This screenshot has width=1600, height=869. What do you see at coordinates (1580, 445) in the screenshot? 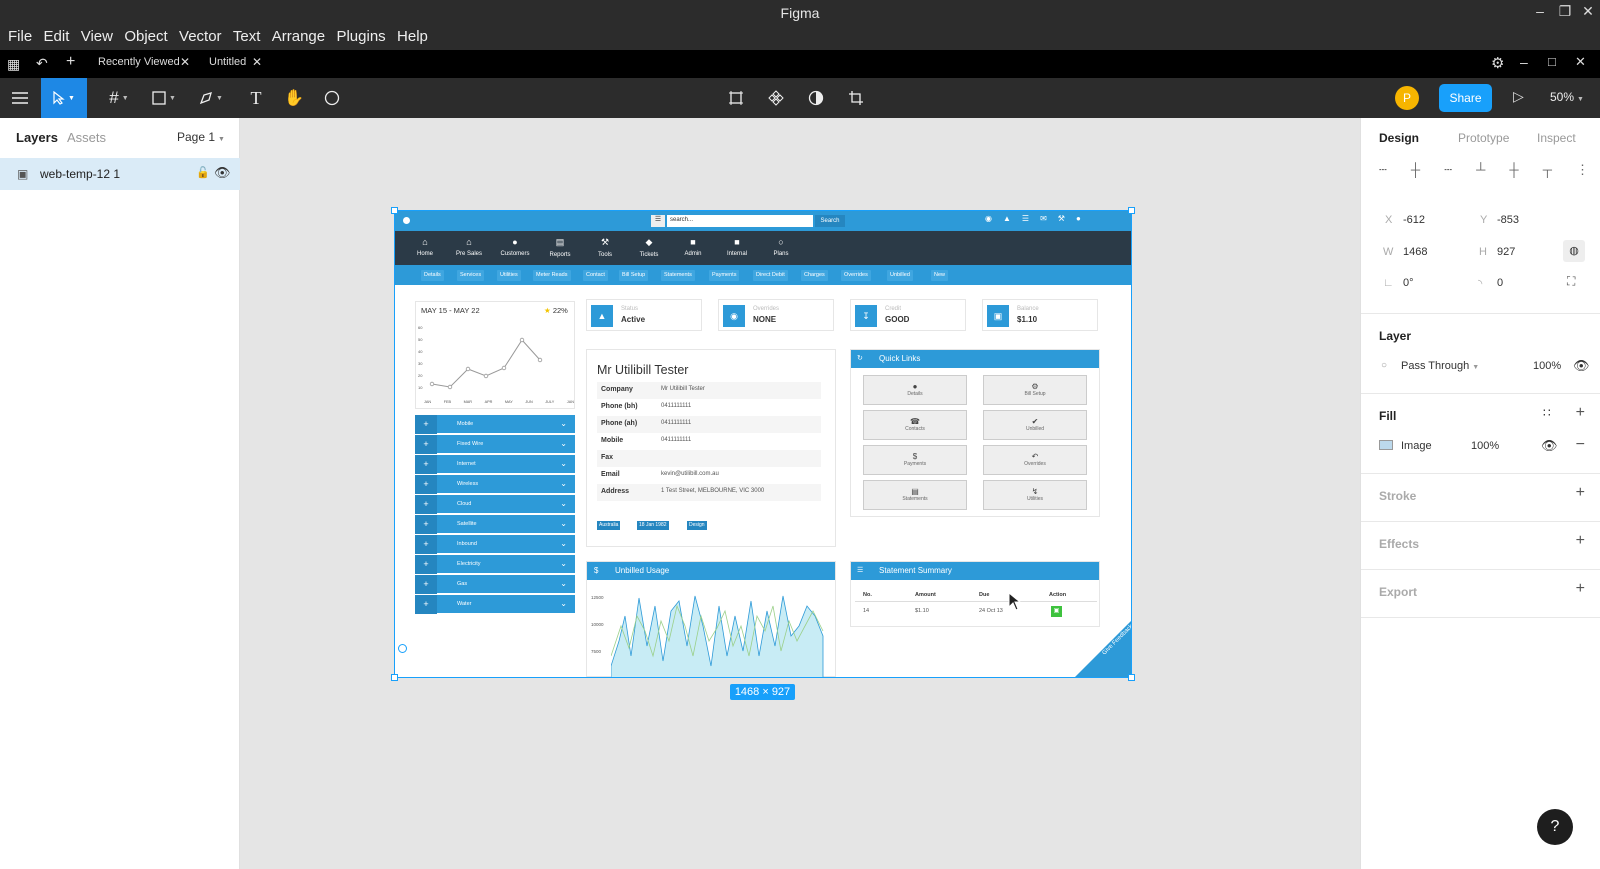
I see `remove-fill-icon: −` at bounding box center [1580, 445].